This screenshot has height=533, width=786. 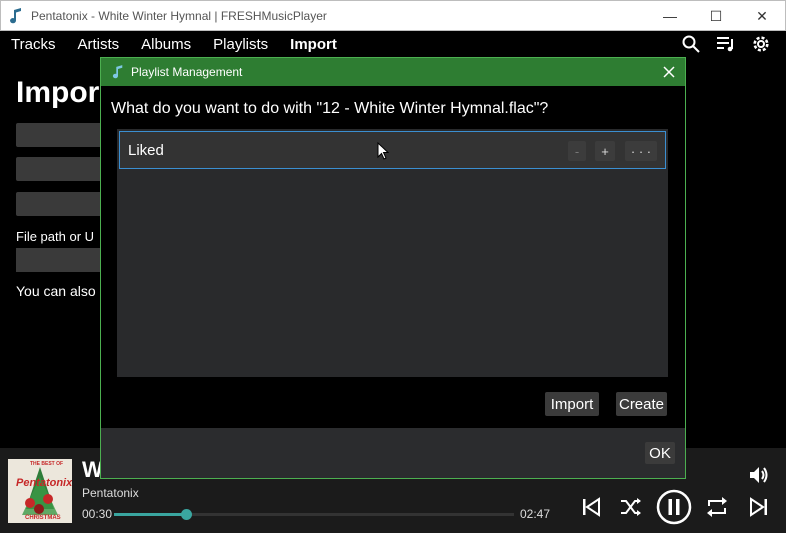 What do you see at coordinates (43, 518) in the screenshot?
I see `album-art-text-bottom: CHRISTMAS` at bounding box center [43, 518].